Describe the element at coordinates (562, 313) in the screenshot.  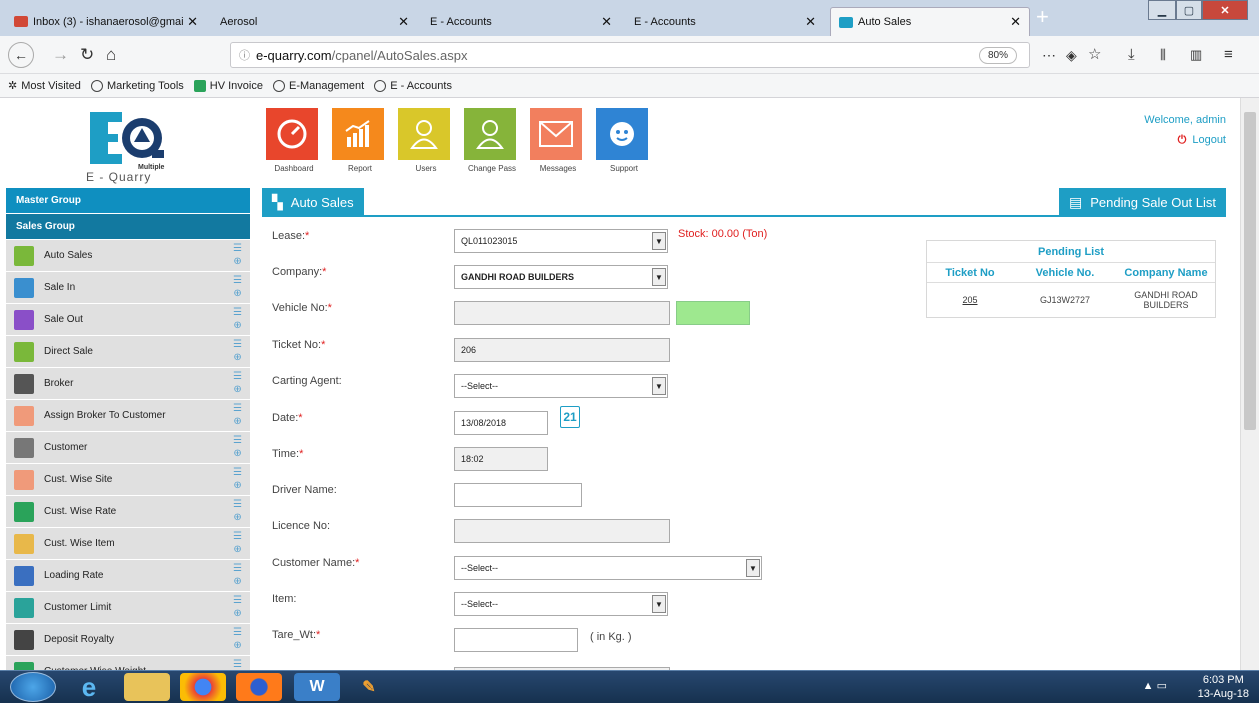
I see `vehicle-no-input` at that location.